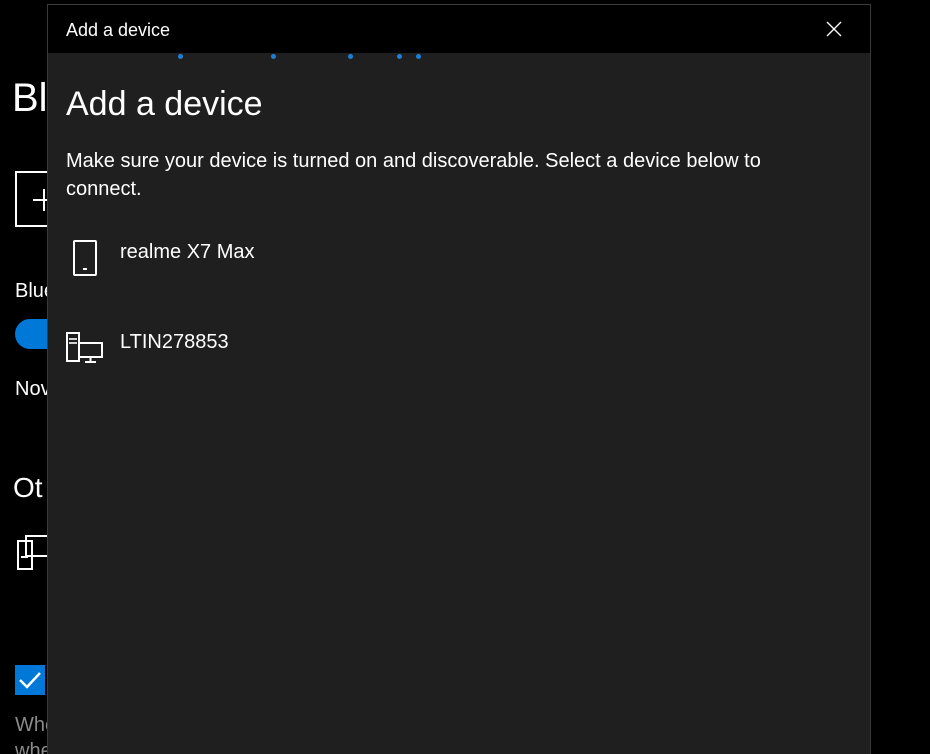 The width and height of the screenshot is (930, 754). Describe the element at coordinates (459, 57) in the screenshot. I see `searching-progress-indicator` at that location.